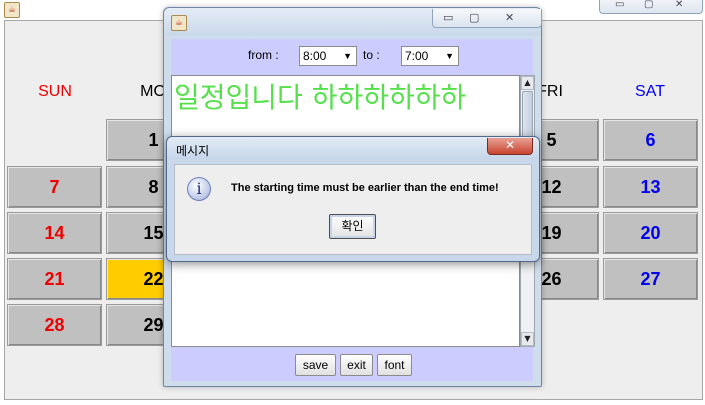 The height and width of the screenshot is (405, 705). I want to click on date-cell-20: 20, so click(650, 233).